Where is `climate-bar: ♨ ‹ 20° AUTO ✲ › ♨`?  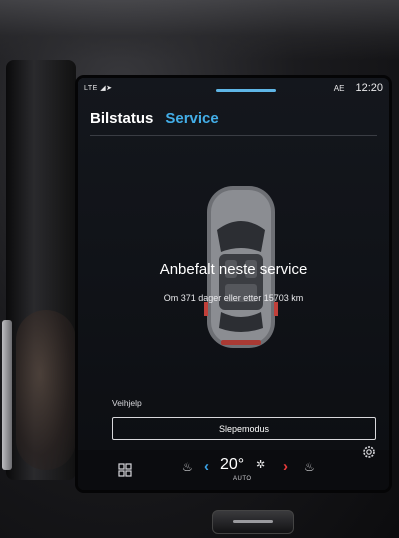
climate-bar: ♨ ‹ 20° AUTO ✲ › ♨ is located at coordinates (233, 468).